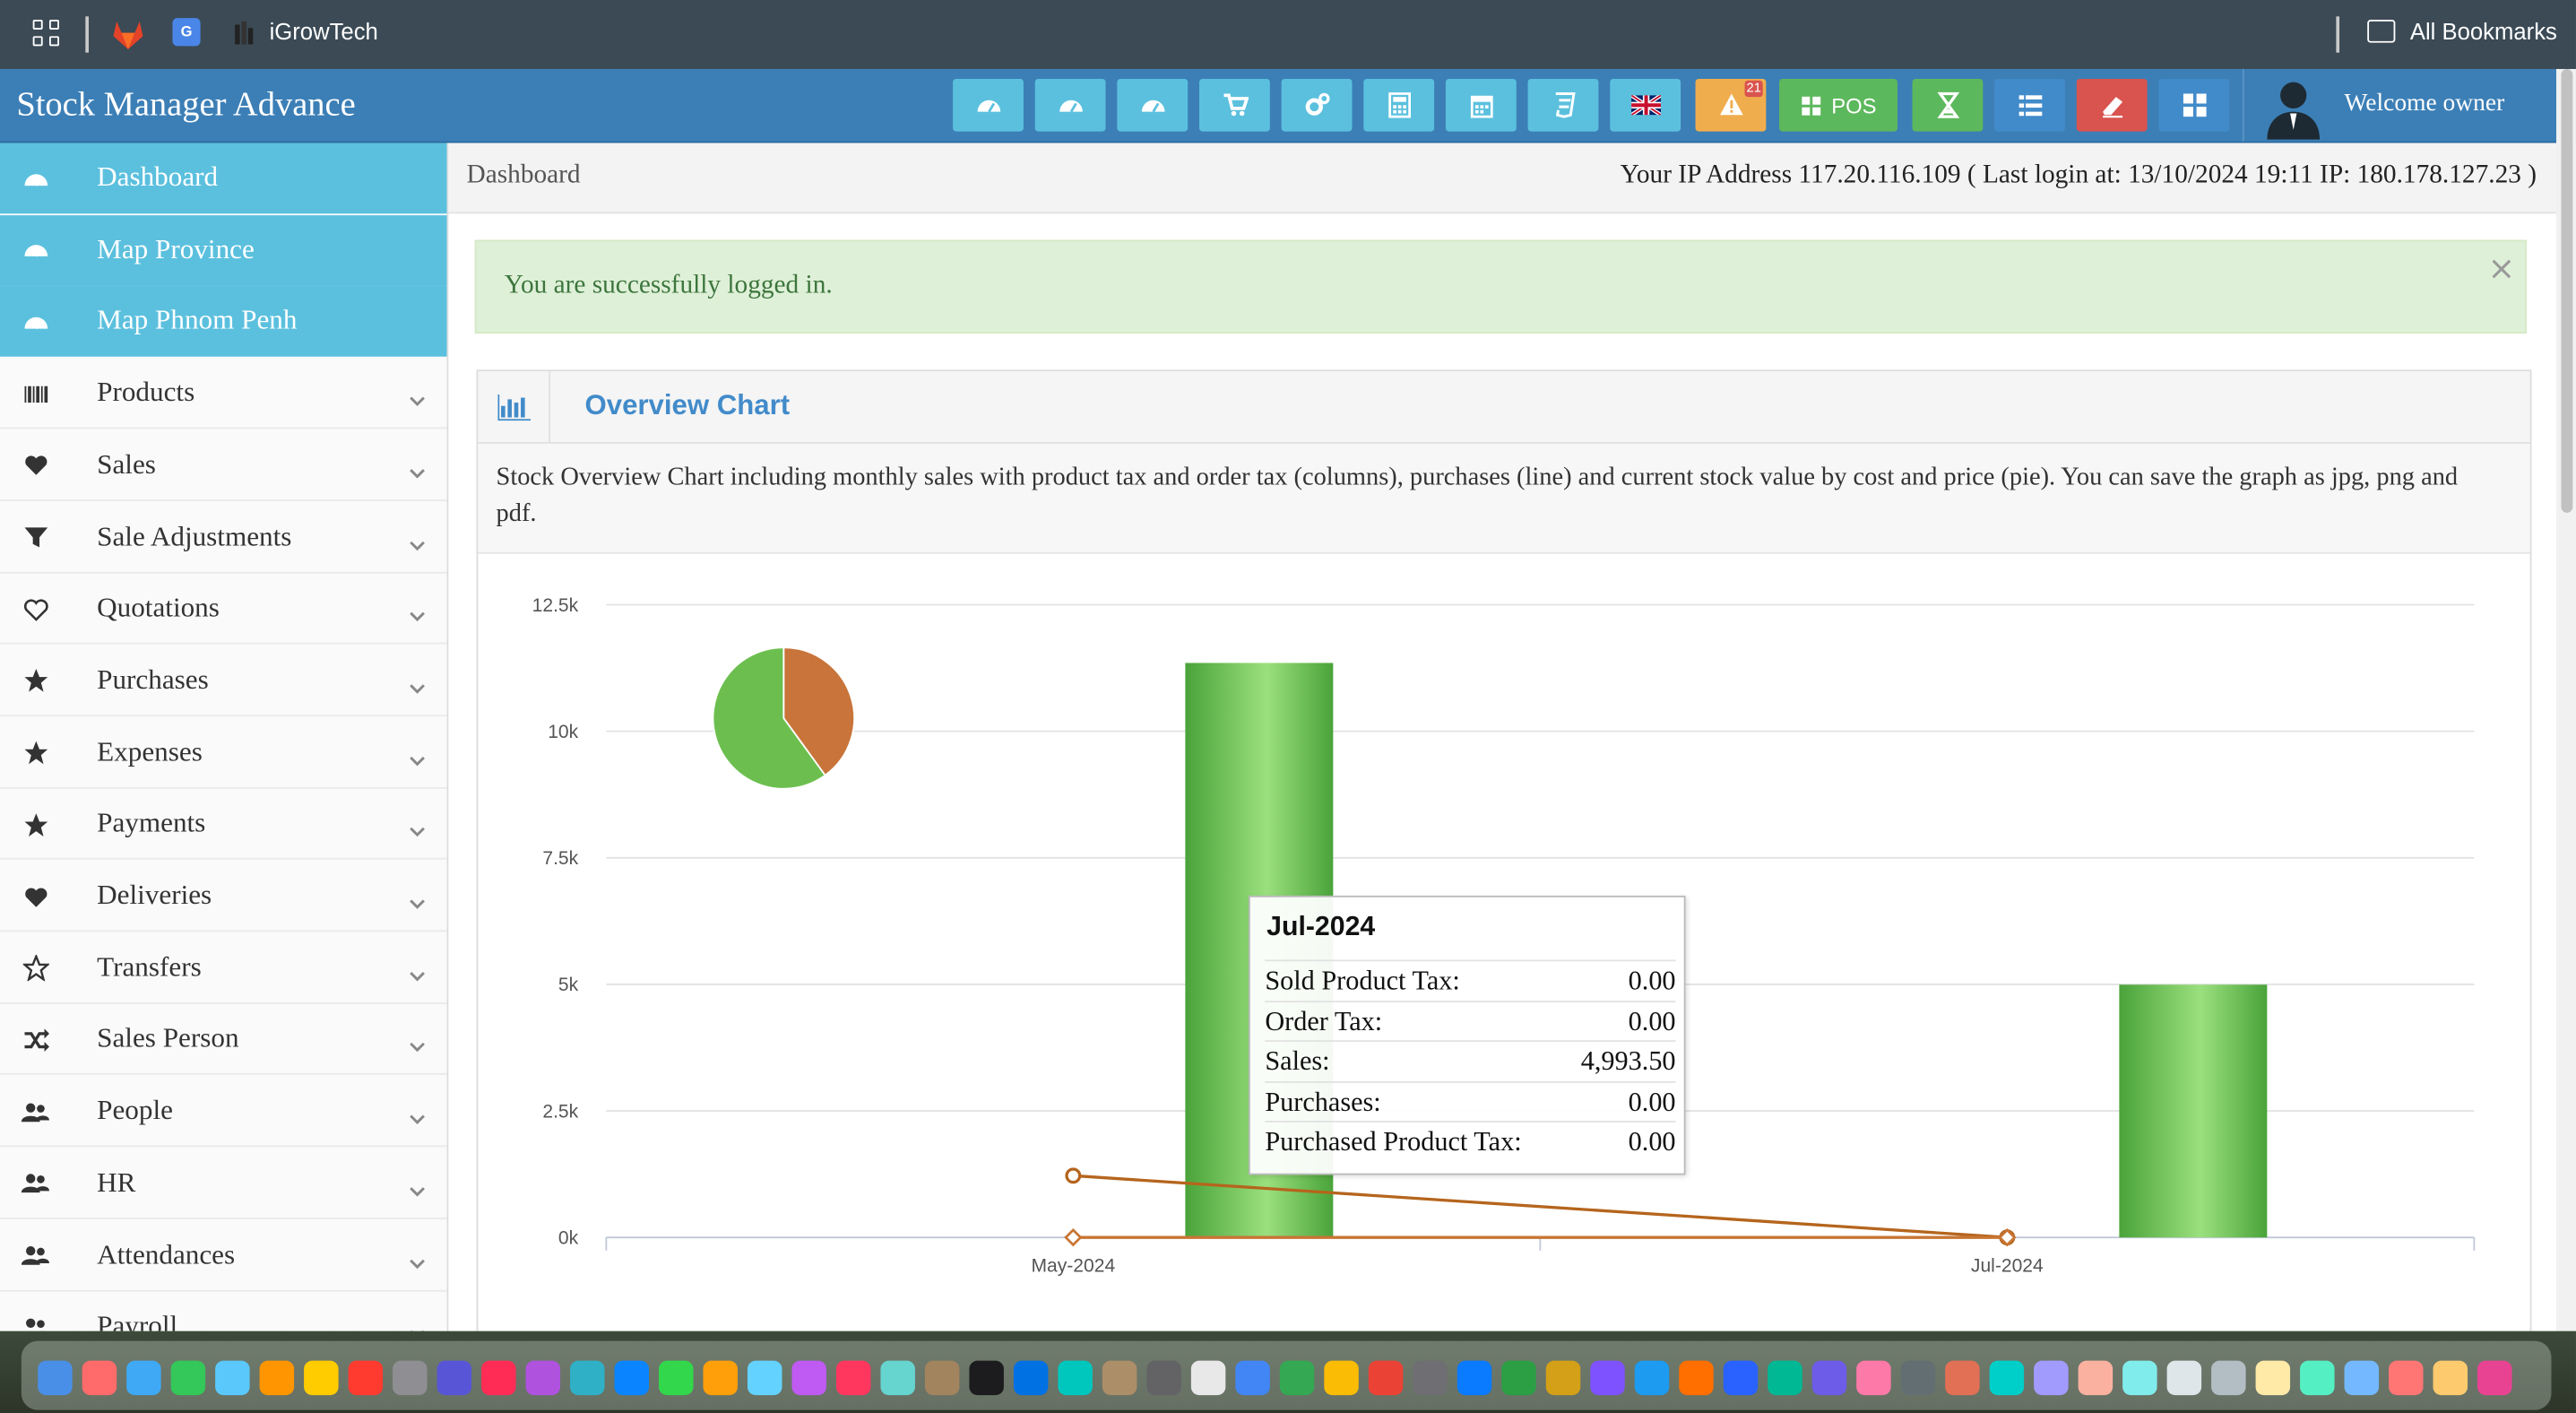 The image size is (2576, 1413). I want to click on sidebar-item-people: People, so click(223, 1112).